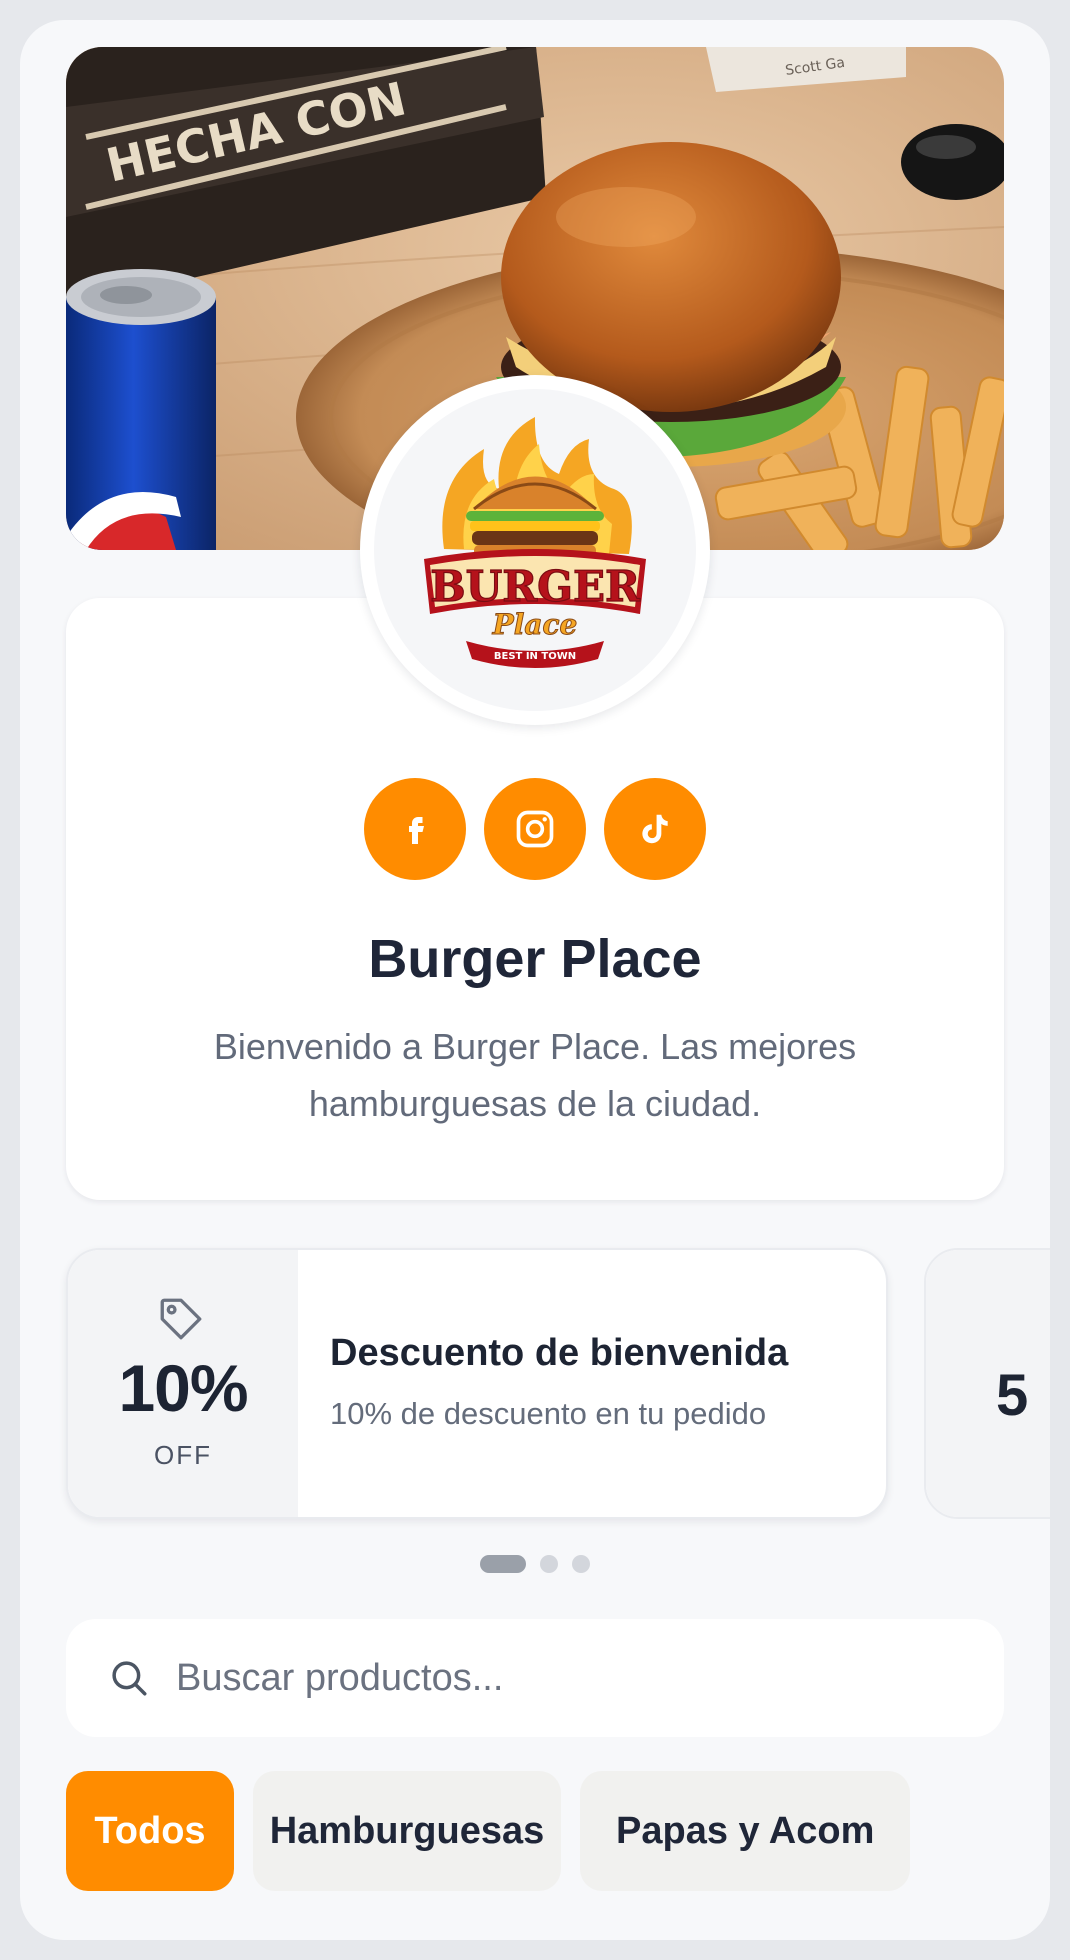  I want to click on logo-badge: BURGER Place BEST IN TOWN, so click(535, 550).